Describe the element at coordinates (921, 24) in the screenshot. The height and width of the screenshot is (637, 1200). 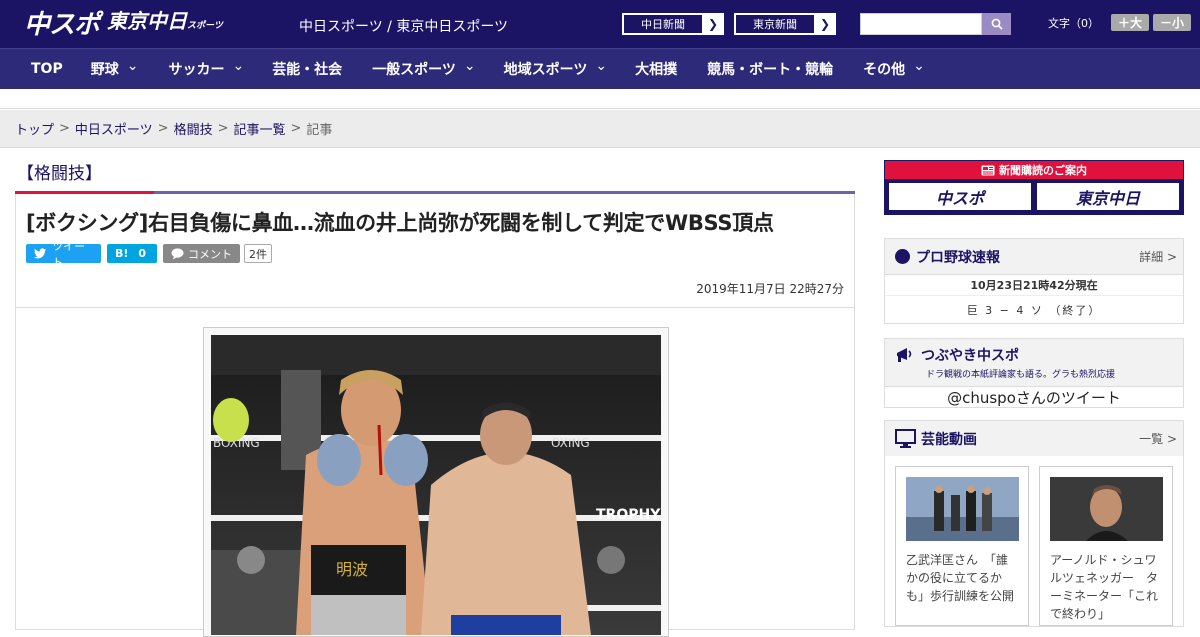
I see `search-input` at that location.